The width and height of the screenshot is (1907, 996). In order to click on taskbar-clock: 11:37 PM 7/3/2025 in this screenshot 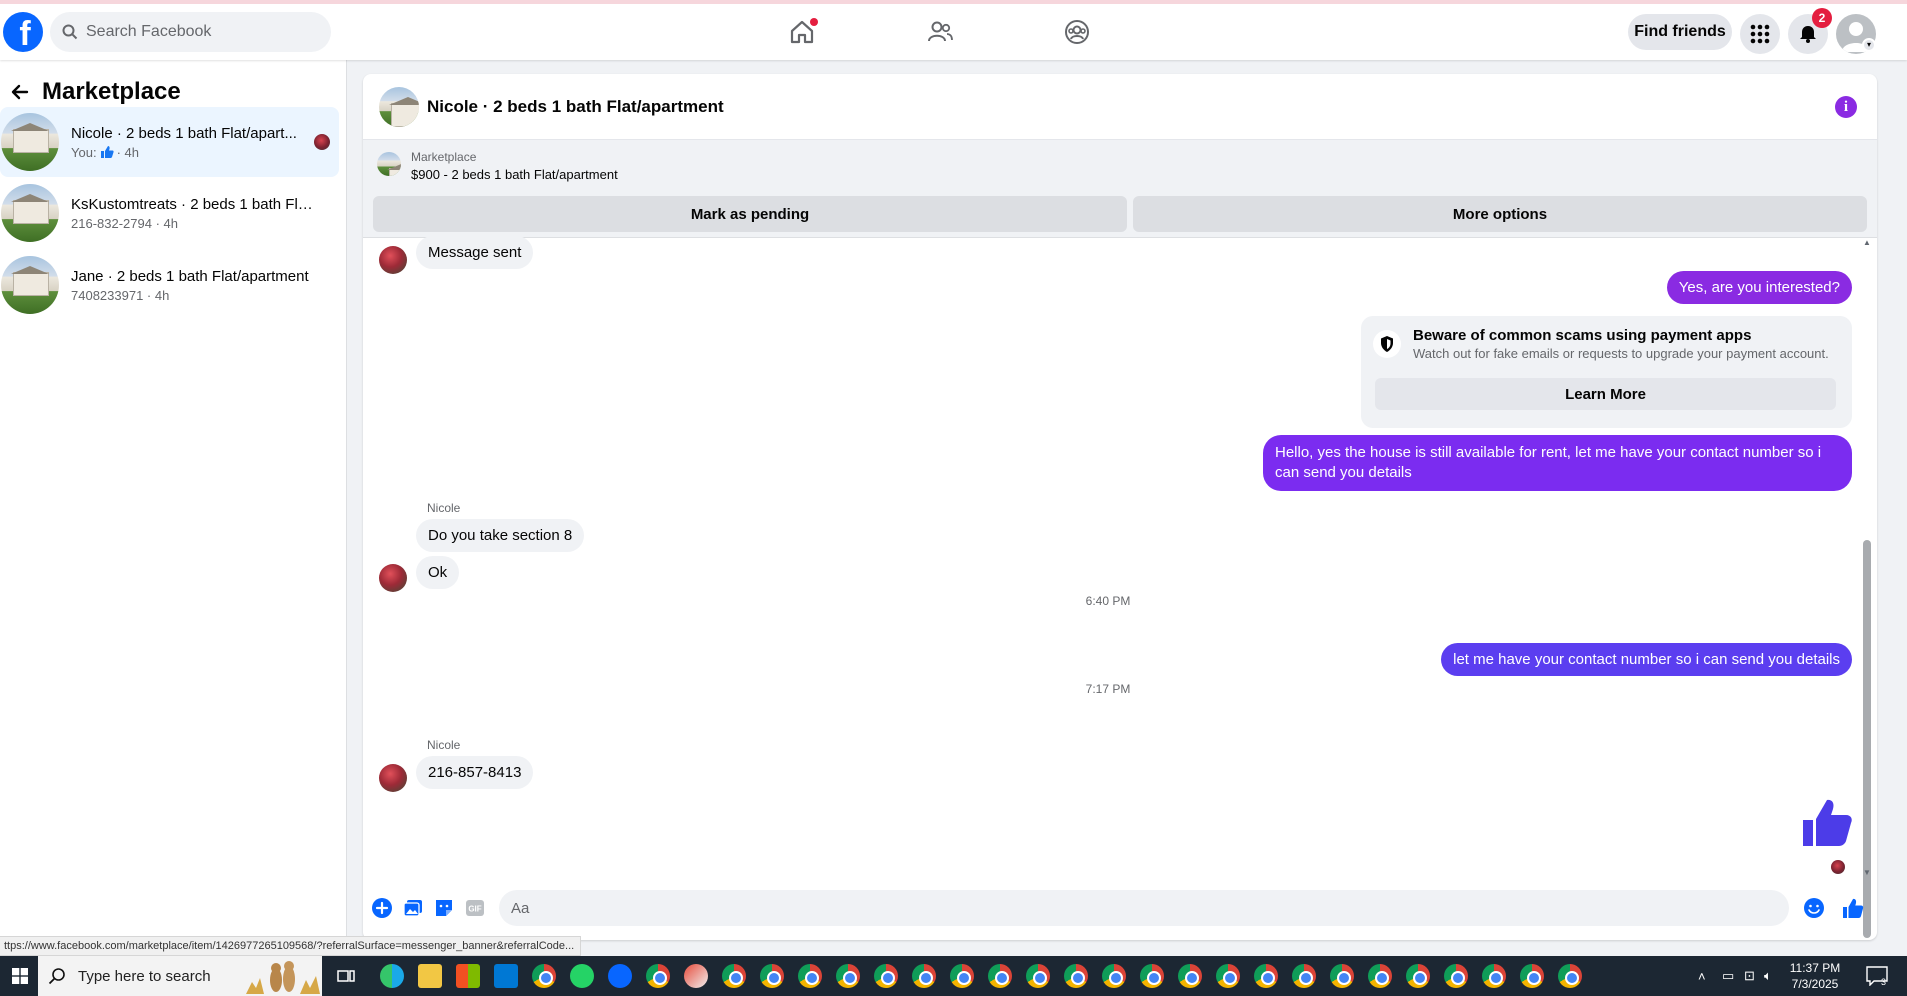, I will do `click(1815, 976)`.